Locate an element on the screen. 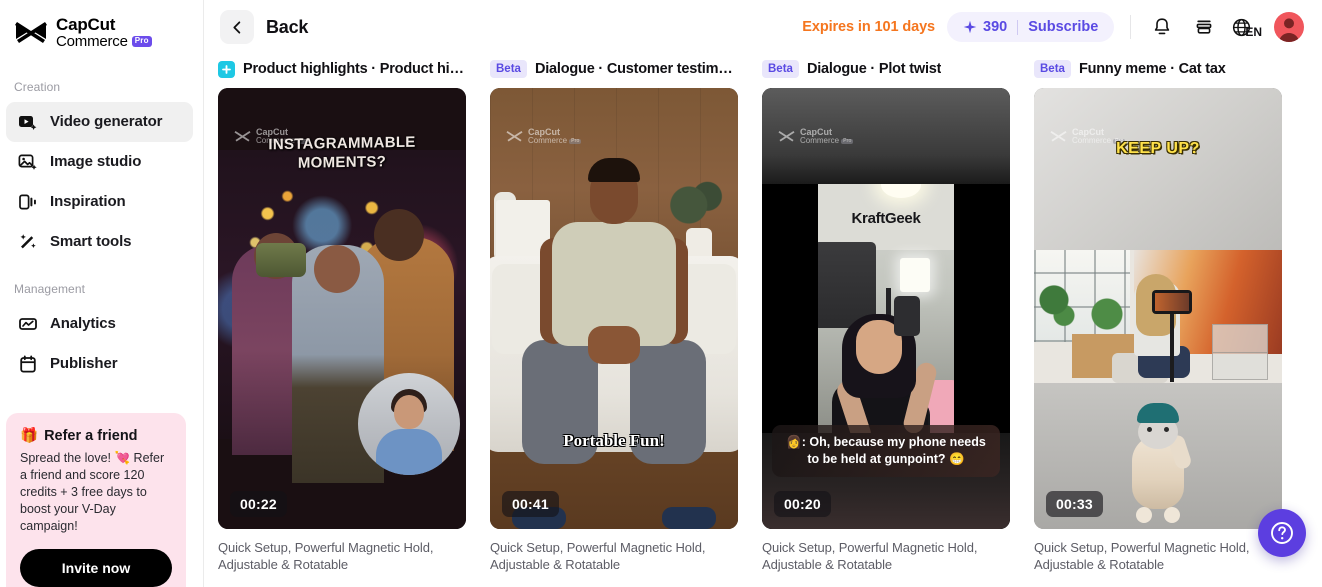 This screenshot has width=1322, height=587. user-avatar is located at coordinates (1289, 27).